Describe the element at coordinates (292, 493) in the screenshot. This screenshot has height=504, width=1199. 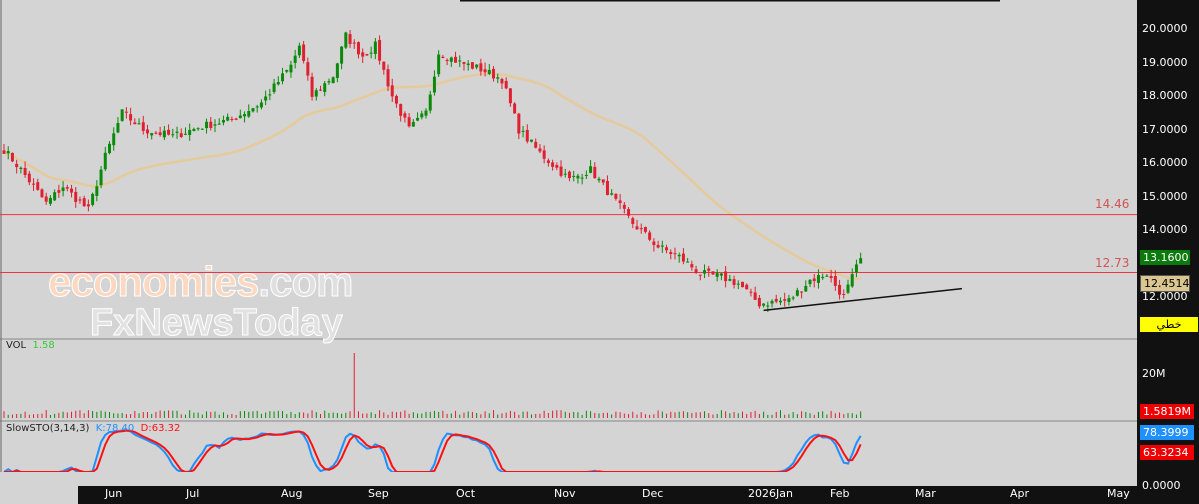
I see `time-label: Aug` at that location.